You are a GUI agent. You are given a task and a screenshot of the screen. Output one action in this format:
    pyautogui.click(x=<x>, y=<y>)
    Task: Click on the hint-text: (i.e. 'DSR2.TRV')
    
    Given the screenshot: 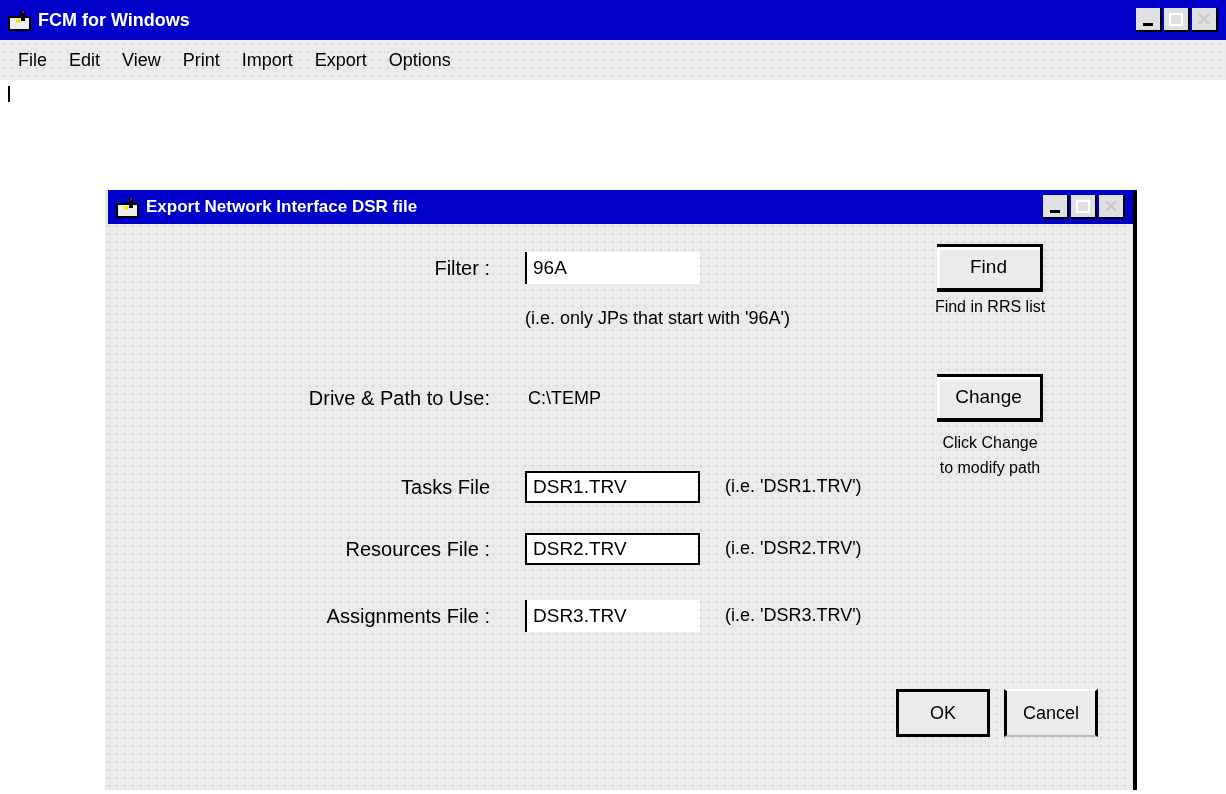 What is the action you would take?
    pyautogui.click(x=794, y=548)
    